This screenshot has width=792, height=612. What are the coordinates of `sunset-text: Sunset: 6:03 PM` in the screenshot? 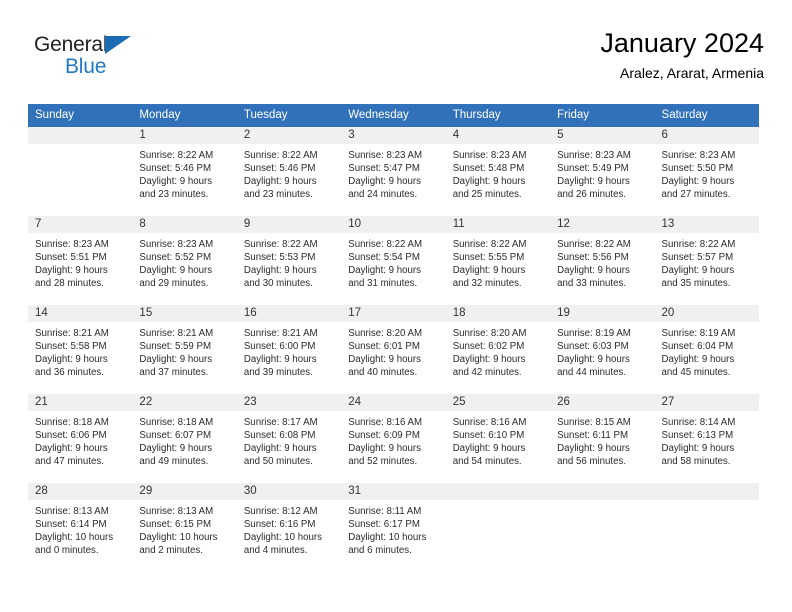 It's located at (593, 347).